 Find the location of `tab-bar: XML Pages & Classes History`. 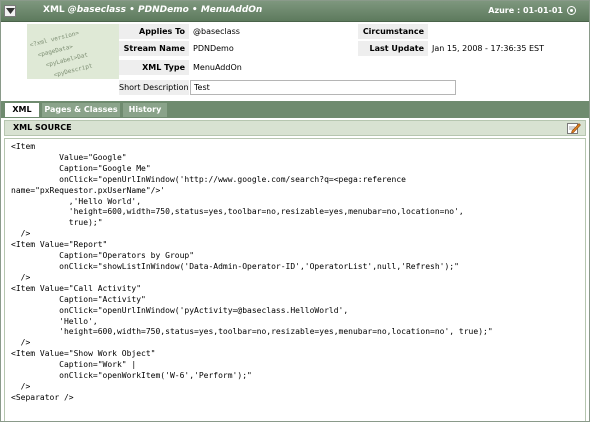

tab-bar: XML Pages & Classes History is located at coordinates (295, 109).